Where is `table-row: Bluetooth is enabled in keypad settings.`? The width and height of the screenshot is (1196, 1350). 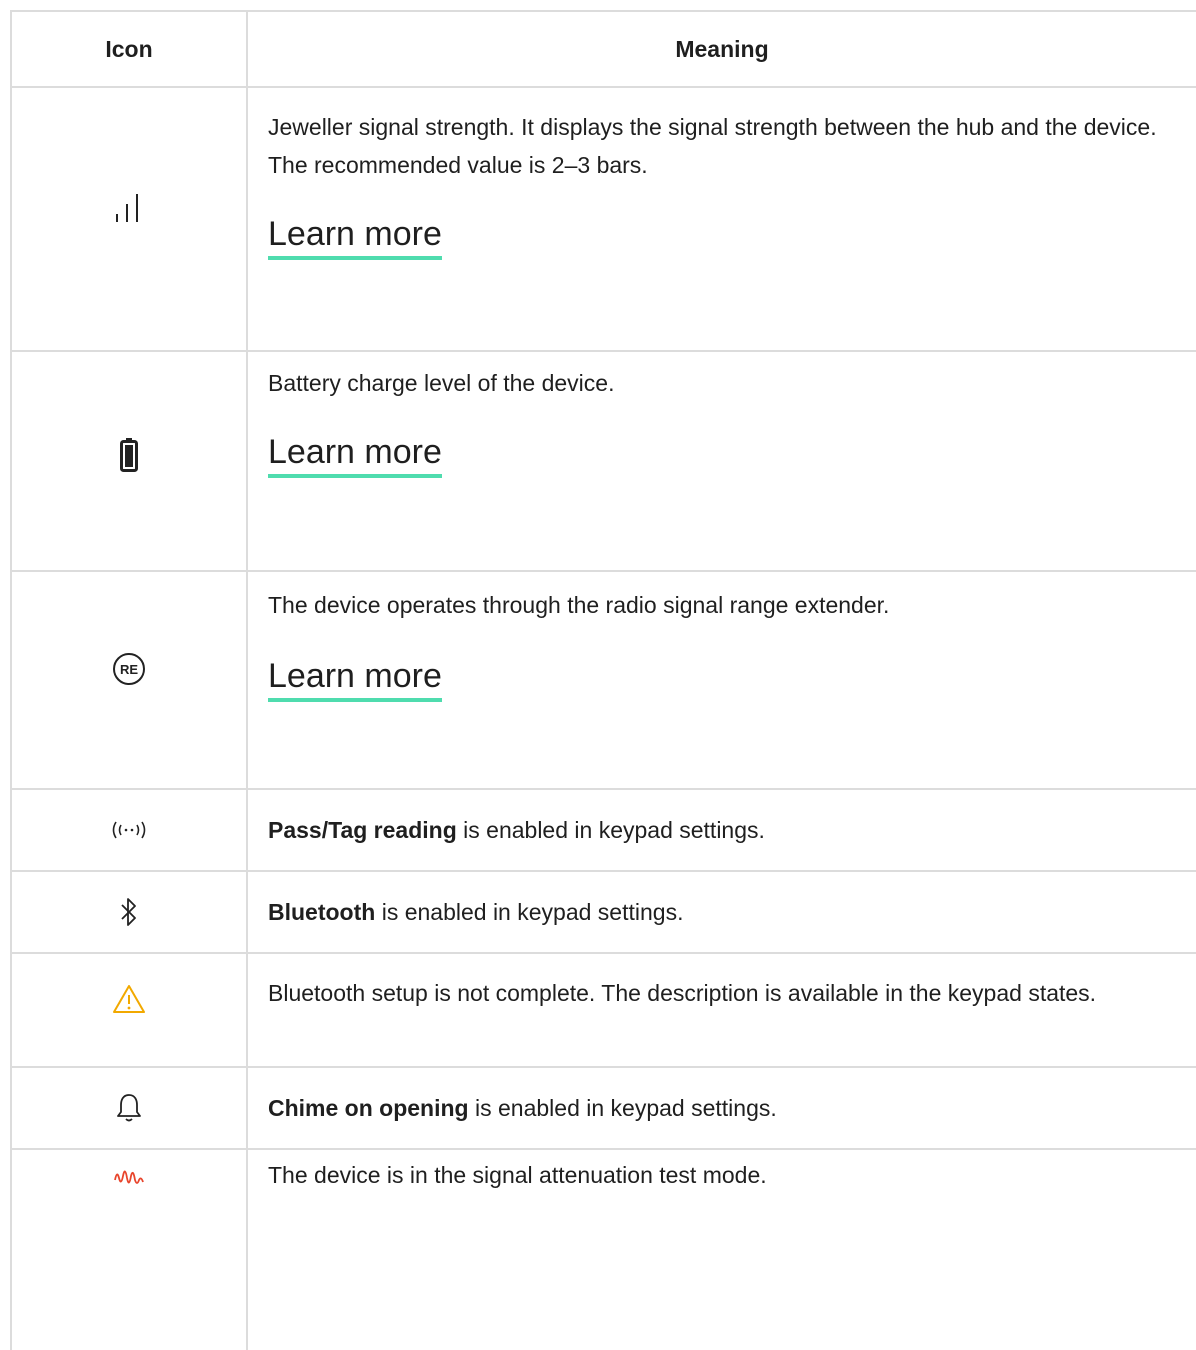
table-row: Bluetooth is enabled in keypad settings. is located at coordinates (604, 913).